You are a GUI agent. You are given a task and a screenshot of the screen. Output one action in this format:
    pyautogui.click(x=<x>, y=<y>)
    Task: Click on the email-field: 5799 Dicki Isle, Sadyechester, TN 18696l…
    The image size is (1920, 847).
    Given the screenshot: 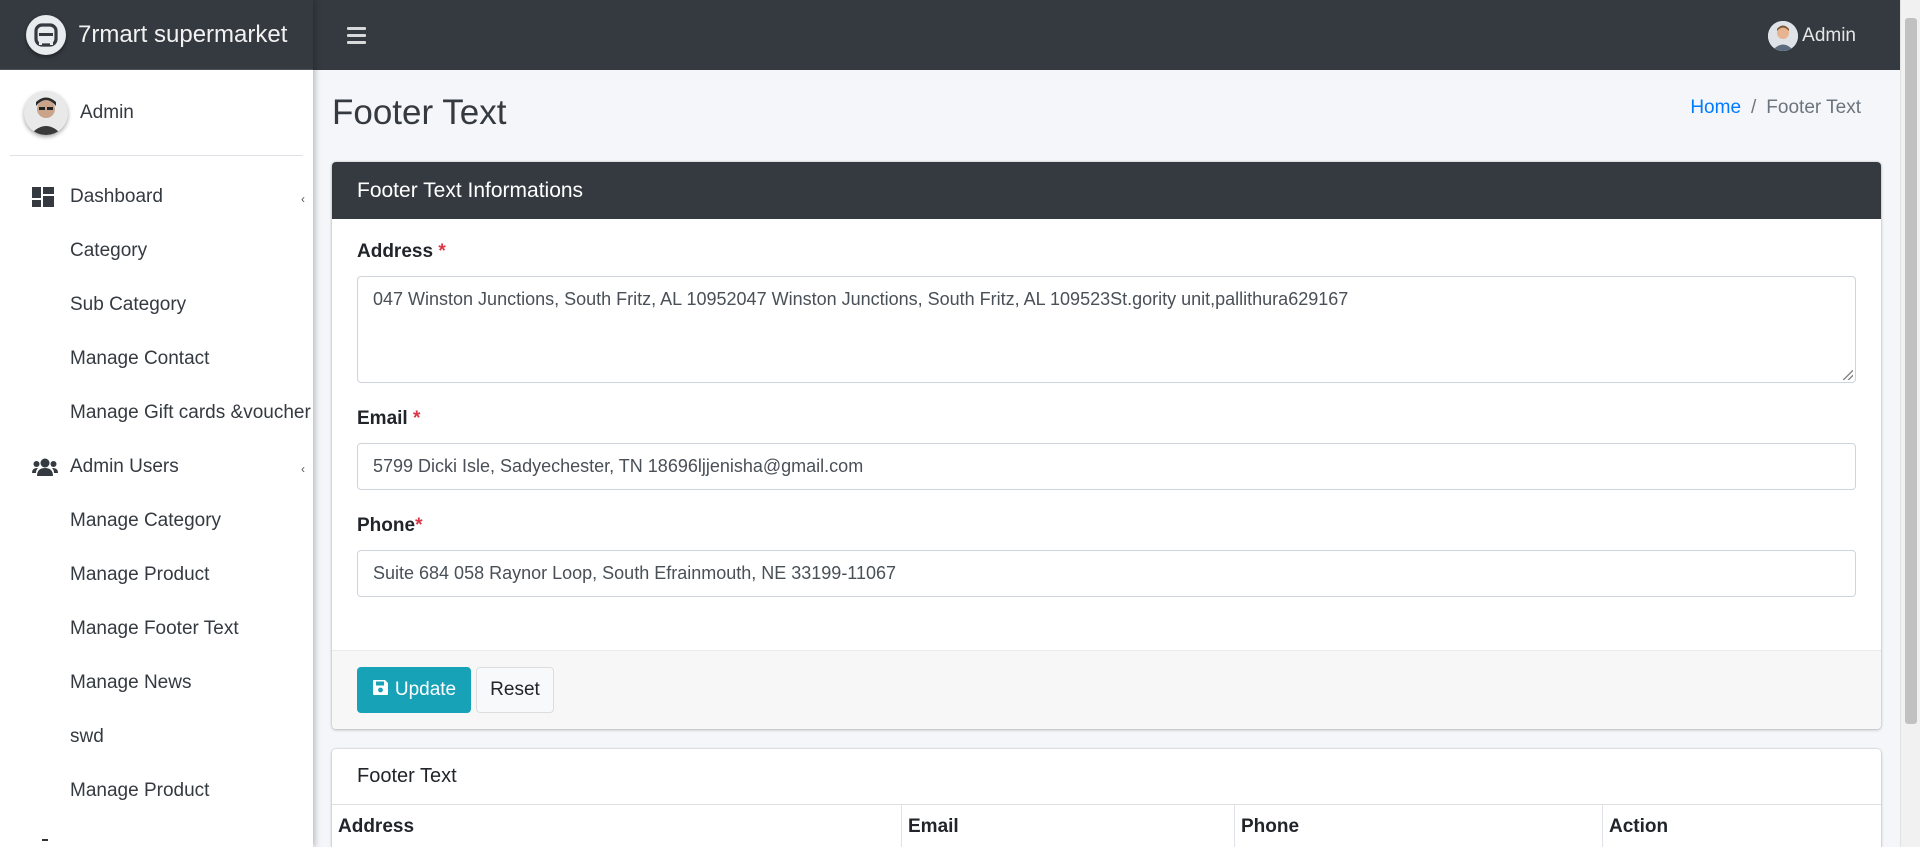 What is the action you would take?
    pyautogui.click(x=1106, y=466)
    